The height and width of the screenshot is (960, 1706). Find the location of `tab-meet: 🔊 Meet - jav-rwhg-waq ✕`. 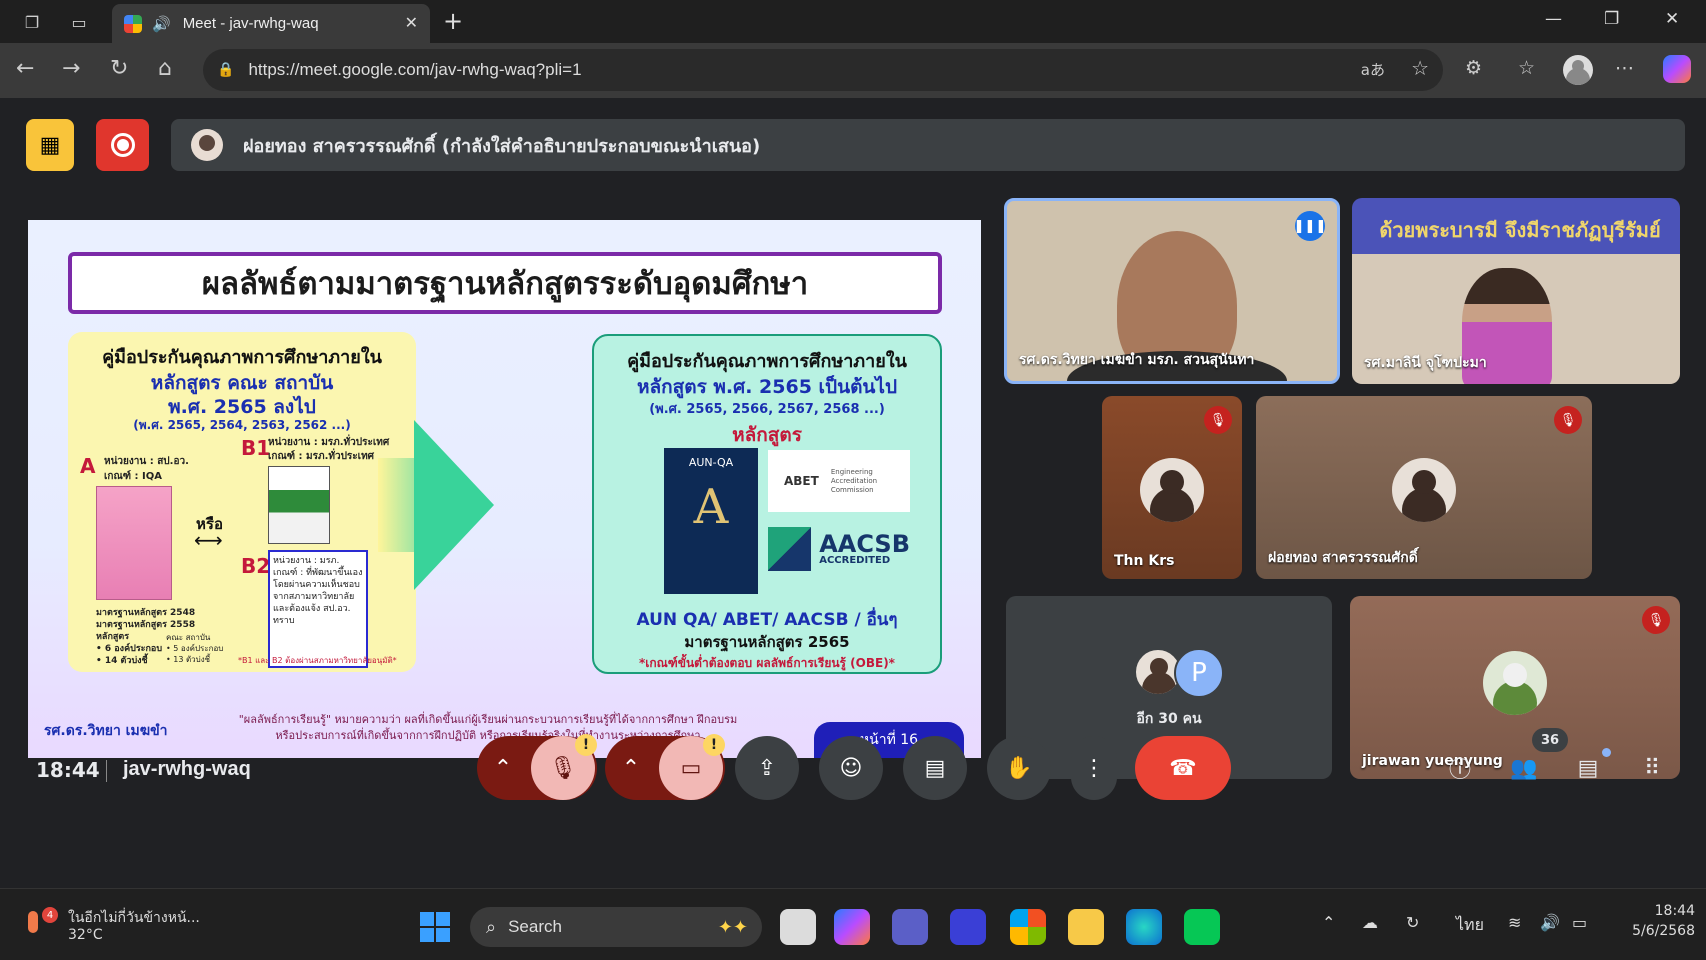

tab-meet: 🔊 Meet - jav-rwhg-waq ✕ is located at coordinates (271, 23).